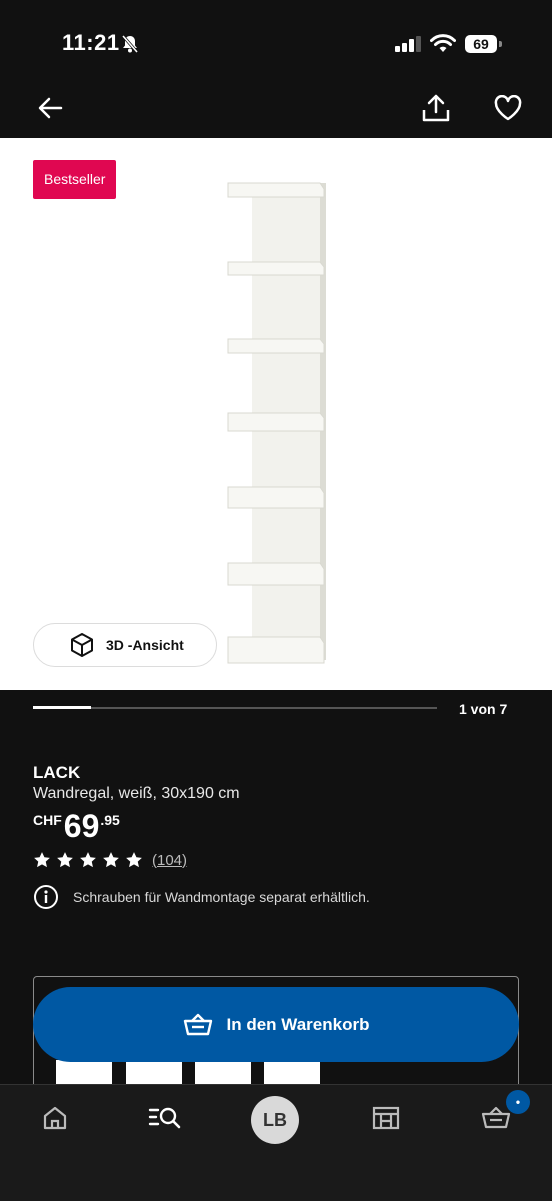 The width and height of the screenshot is (552, 1201). I want to click on rating-row: (104), so click(110, 860).